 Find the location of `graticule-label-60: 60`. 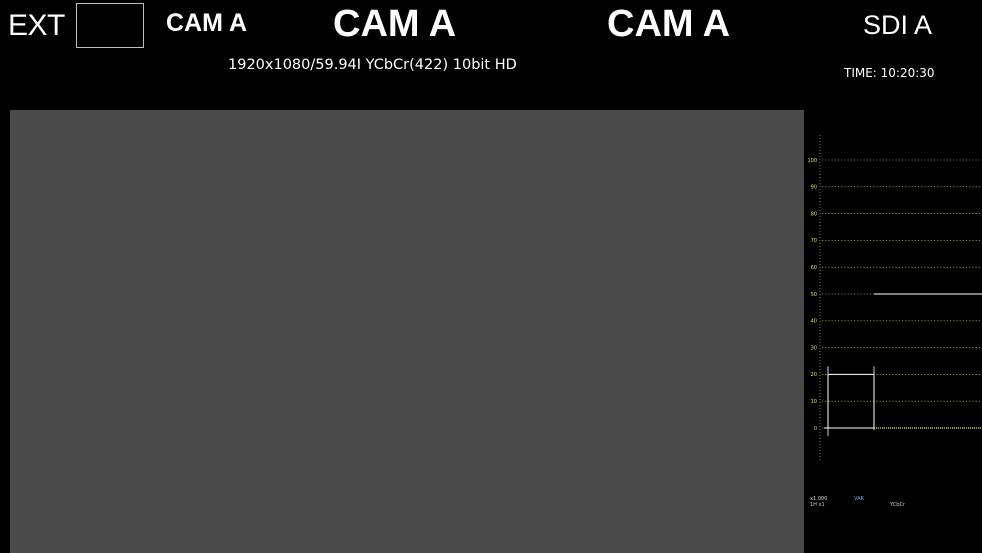

graticule-label-60: 60 is located at coordinates (814, 268).